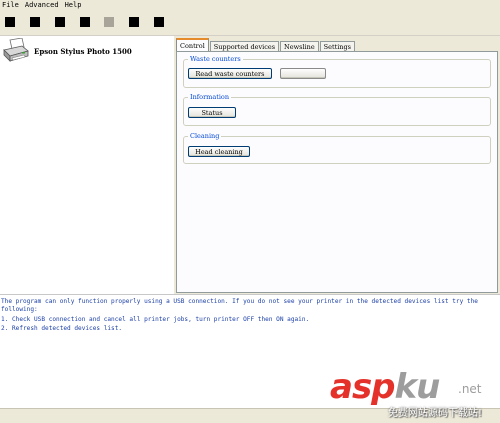 The width and height of the screenshot is (500, 423). Describe the element at coordinates (303, 73) in the screenshot. I see `reset-waste-counters-button` at that location.